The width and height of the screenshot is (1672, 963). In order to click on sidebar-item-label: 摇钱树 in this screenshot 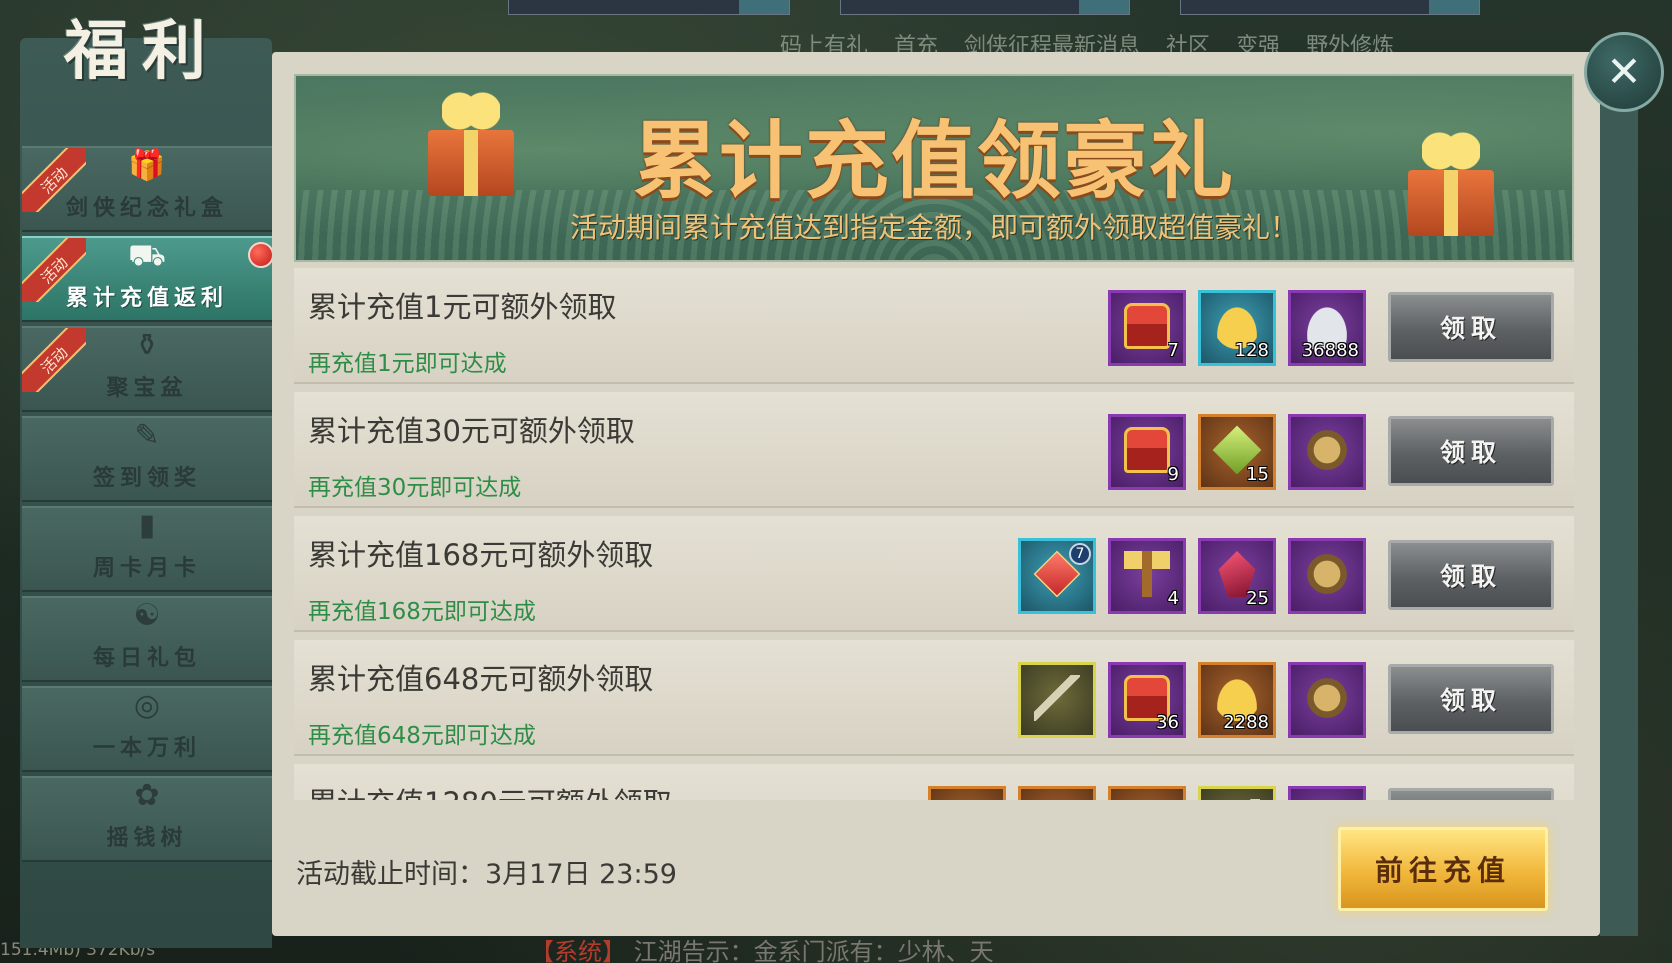, I will do `click(147, 838)`.